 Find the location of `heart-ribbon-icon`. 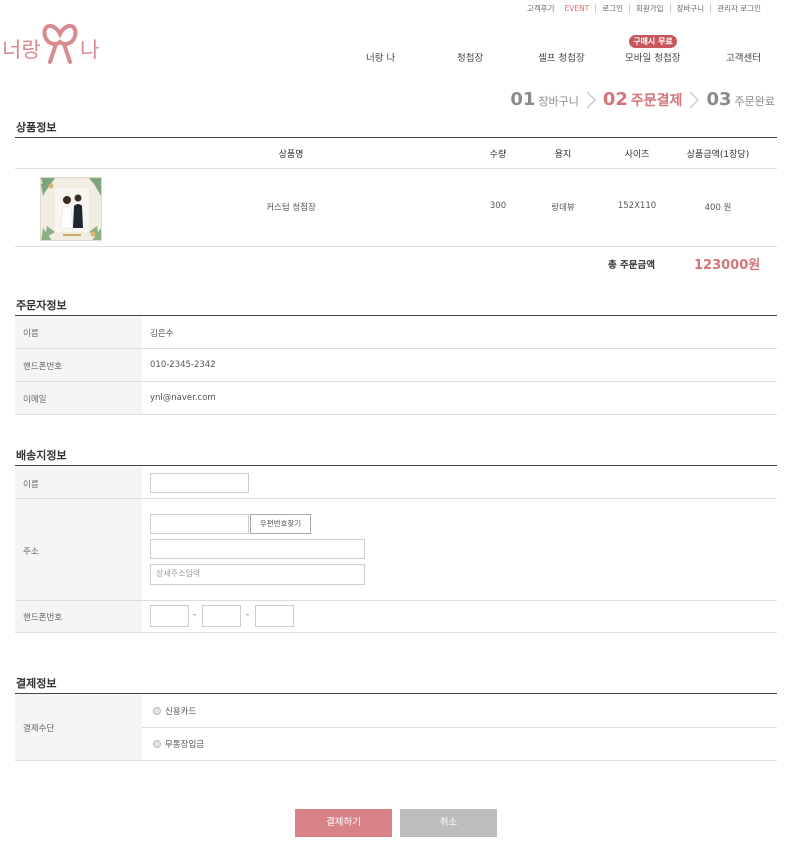

heart-ribbon-icon is located at coordinates (60, 44).